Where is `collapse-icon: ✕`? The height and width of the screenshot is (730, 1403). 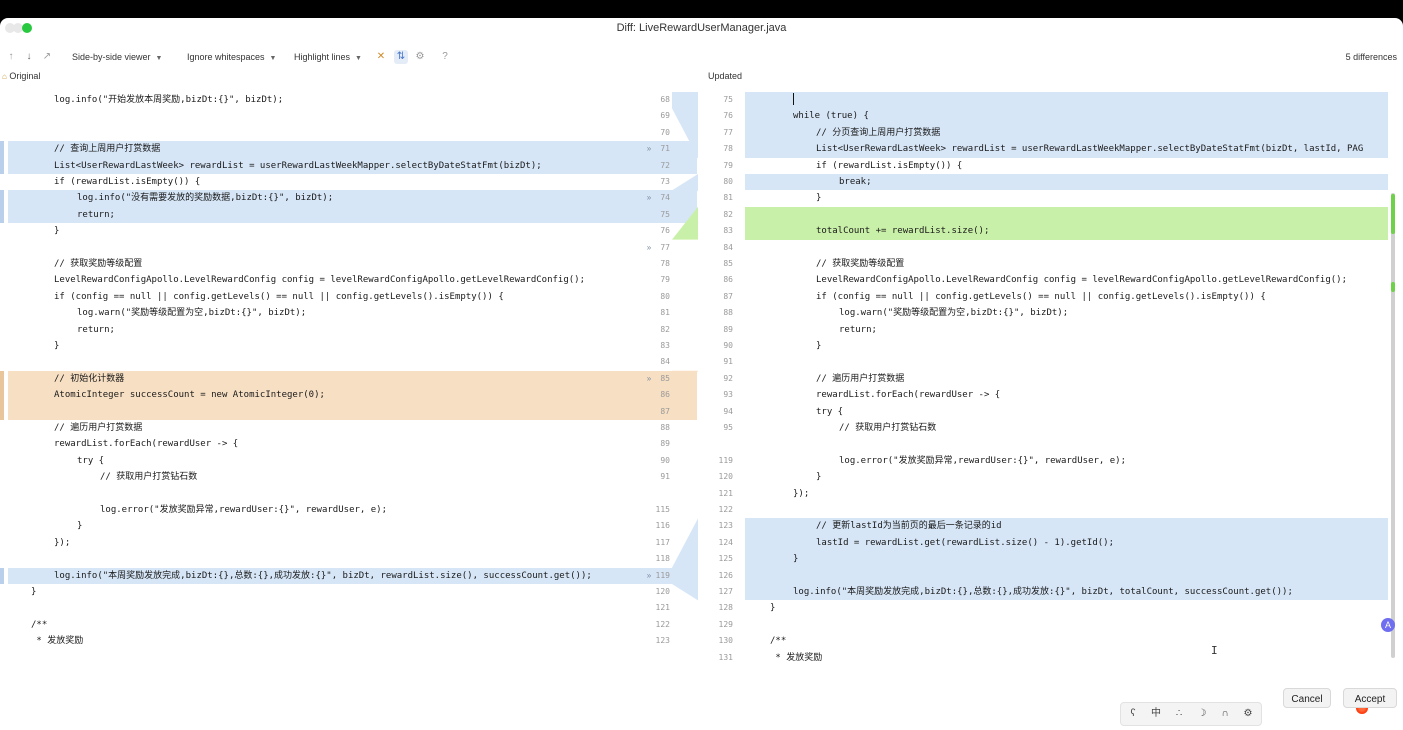
collapse-icon: ✕ is located at coordinates (381, 57).